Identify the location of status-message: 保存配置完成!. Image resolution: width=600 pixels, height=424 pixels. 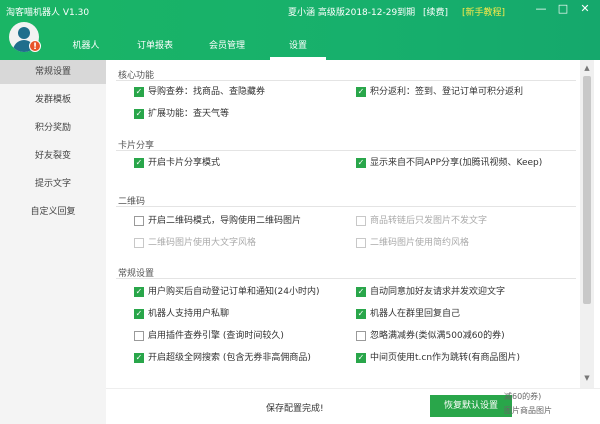
(295, 409).